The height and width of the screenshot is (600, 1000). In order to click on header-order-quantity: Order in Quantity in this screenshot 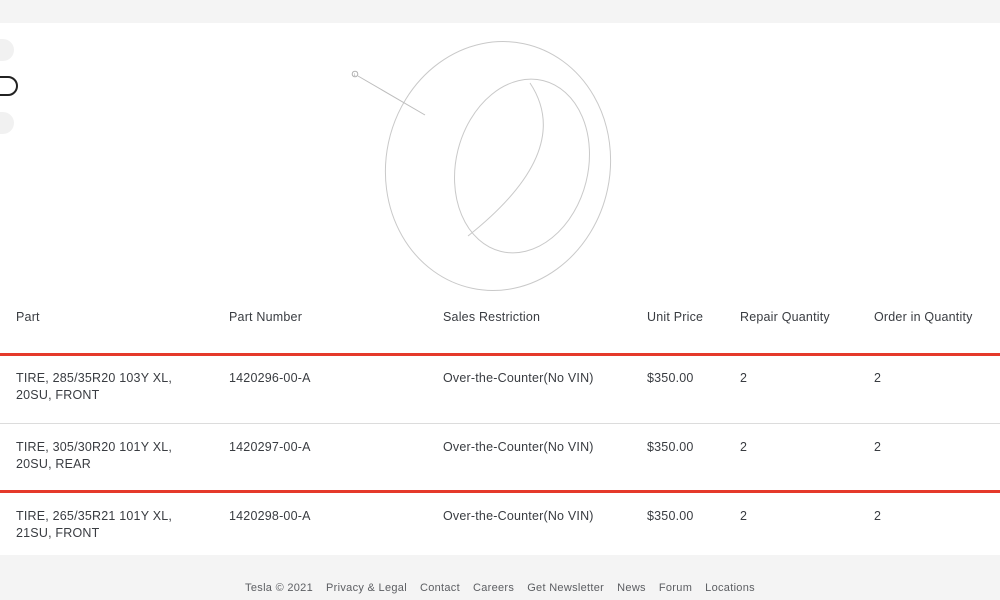, I will do `click(937, 317)`.